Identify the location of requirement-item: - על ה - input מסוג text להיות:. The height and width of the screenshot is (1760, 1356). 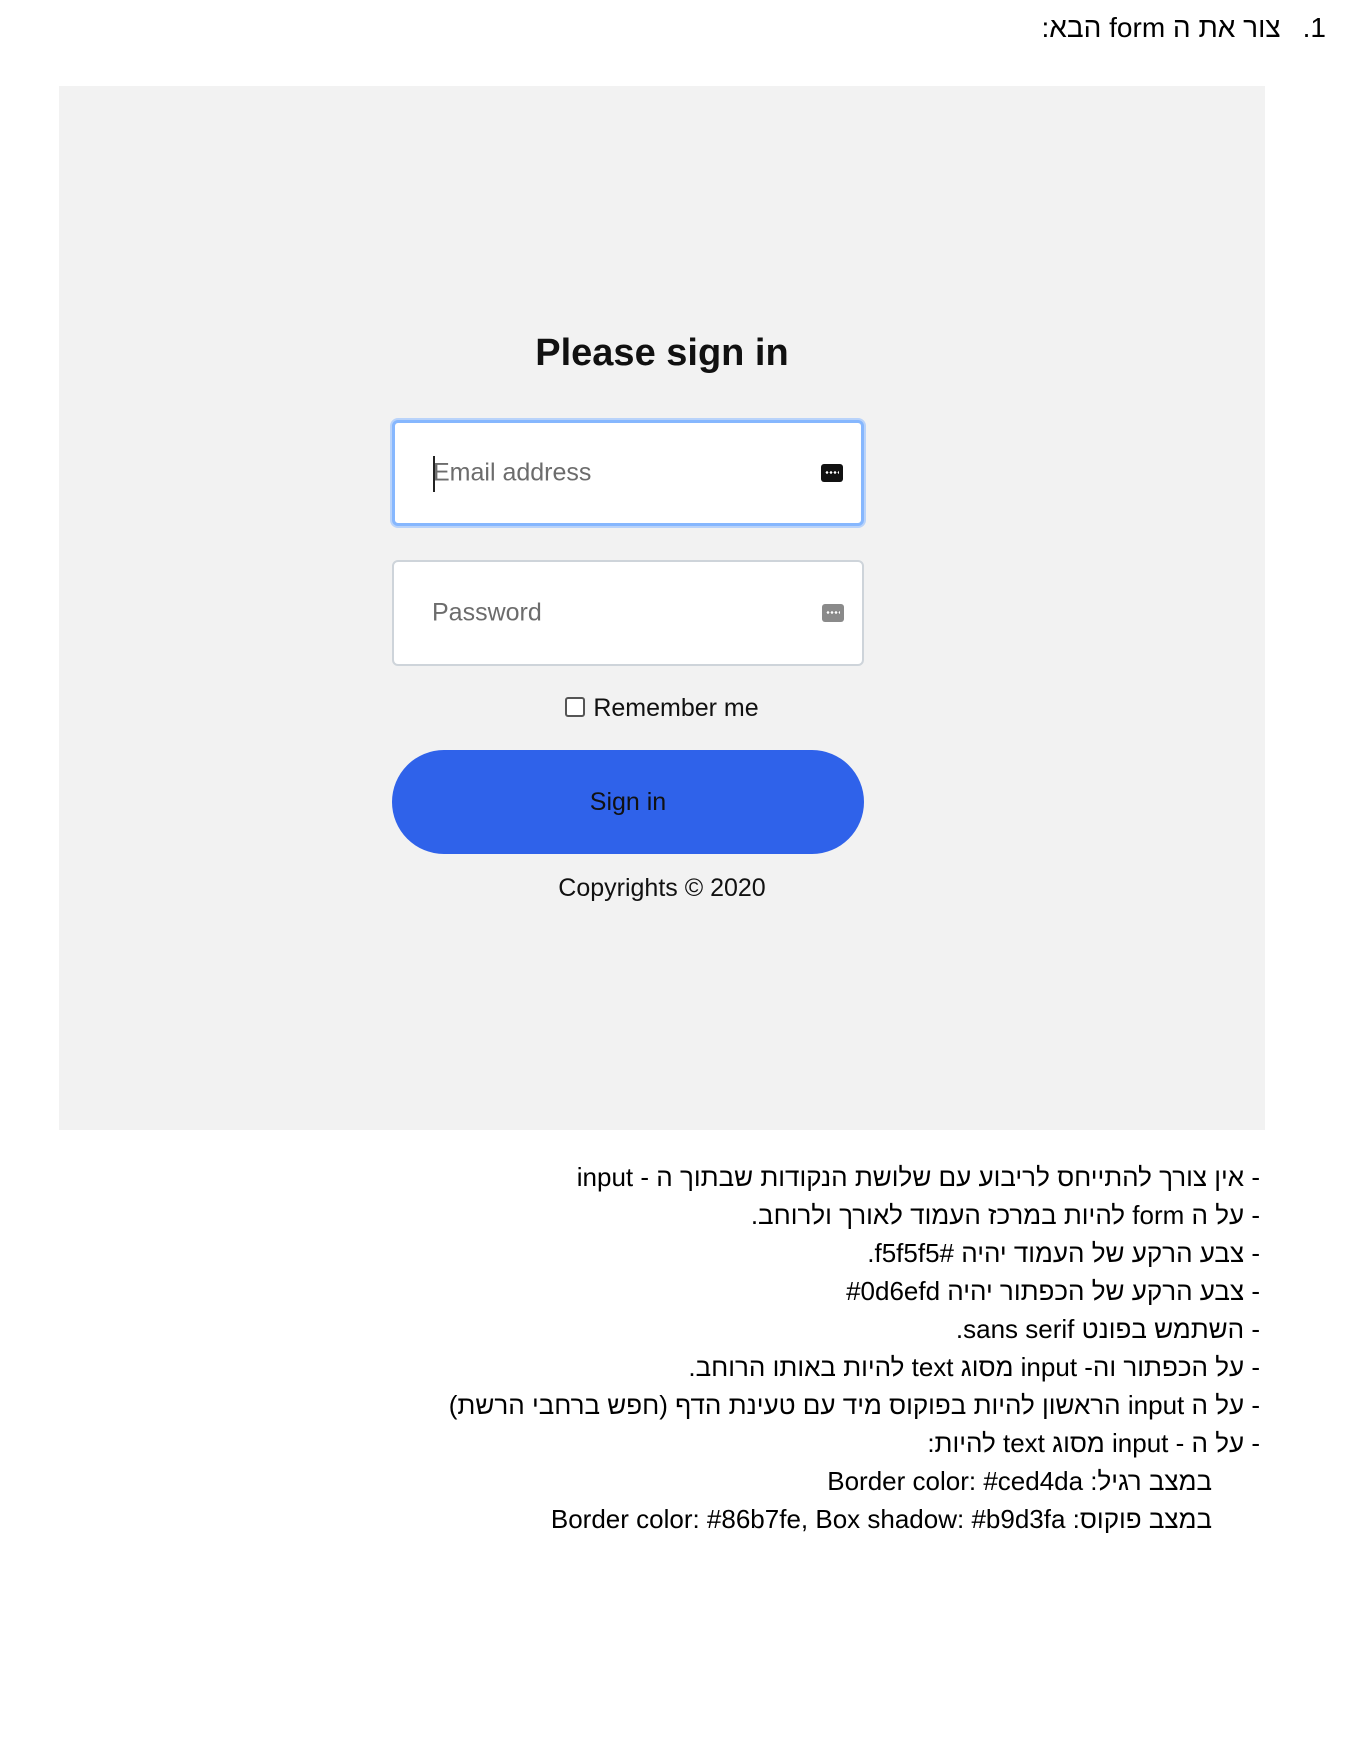
(1093, 1443).